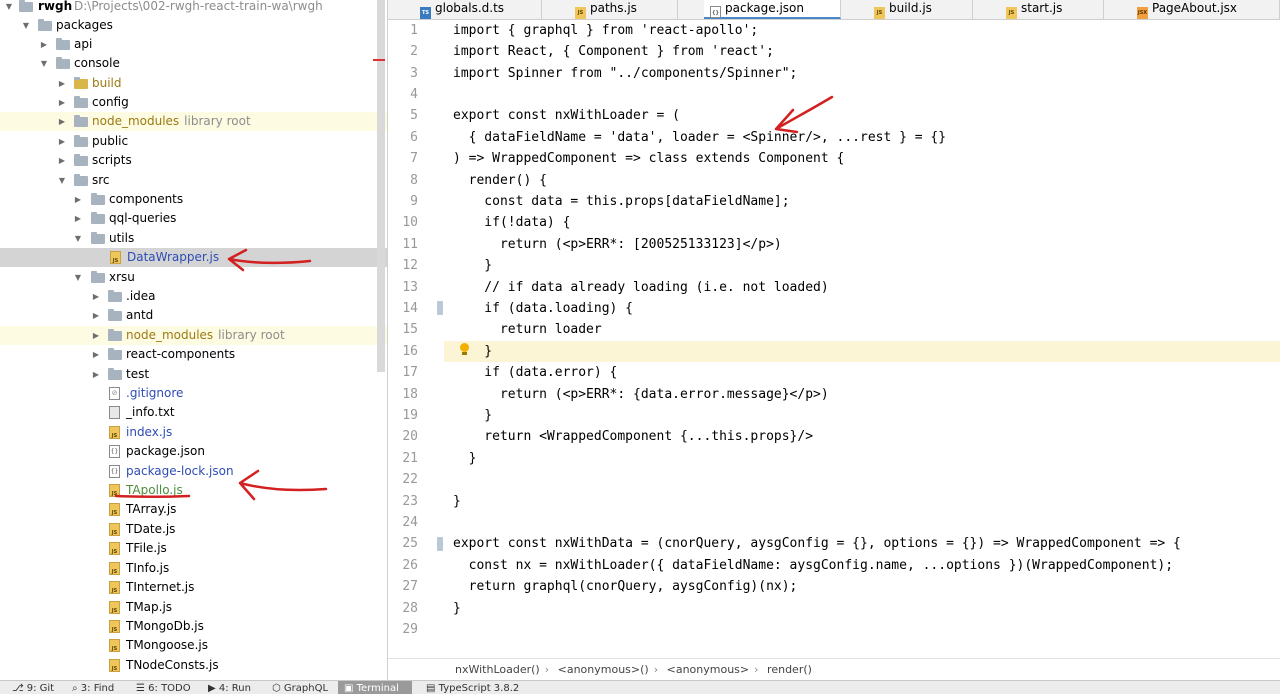 The height and width of the screenshot is (694, 1280). I want to click on tree-item-public: ▶ public, so click(193, 141).